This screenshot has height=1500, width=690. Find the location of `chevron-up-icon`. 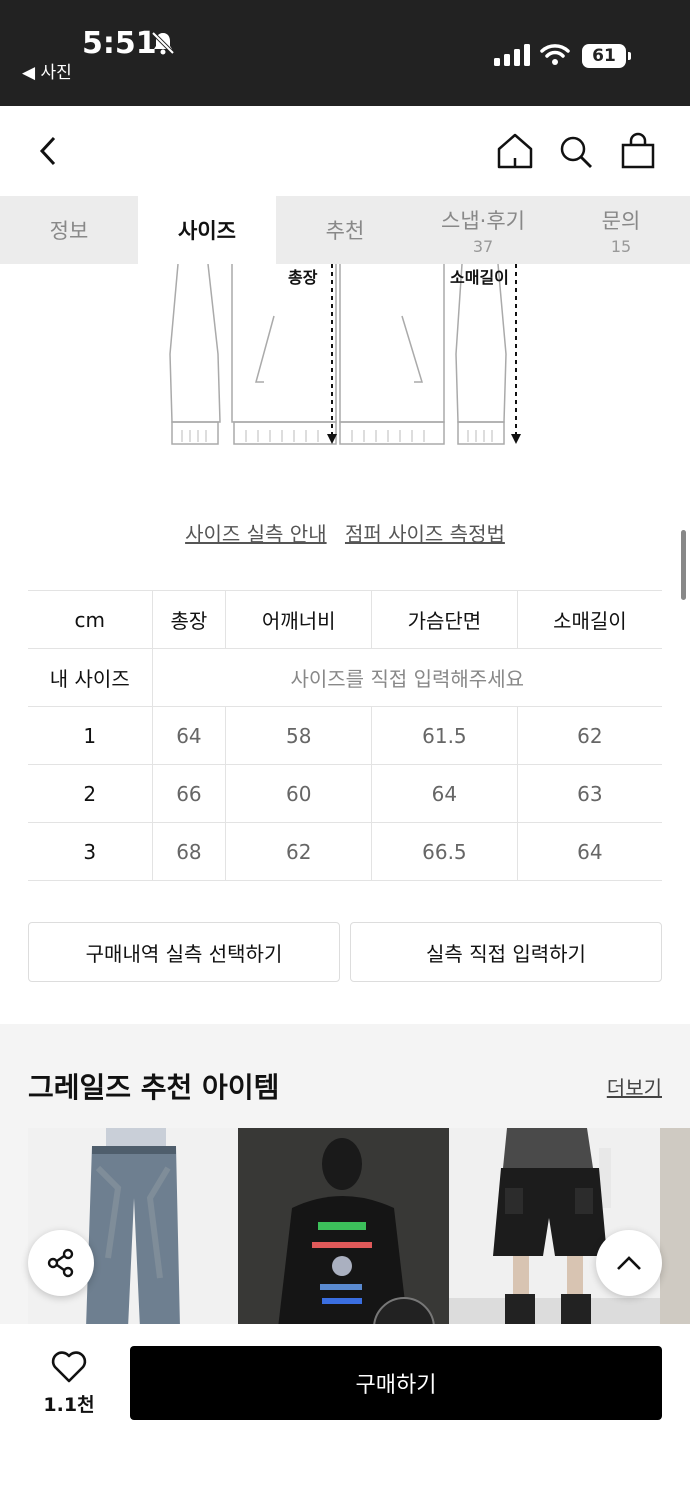

chevron-up-icon is located at coordinates (629, 1263).